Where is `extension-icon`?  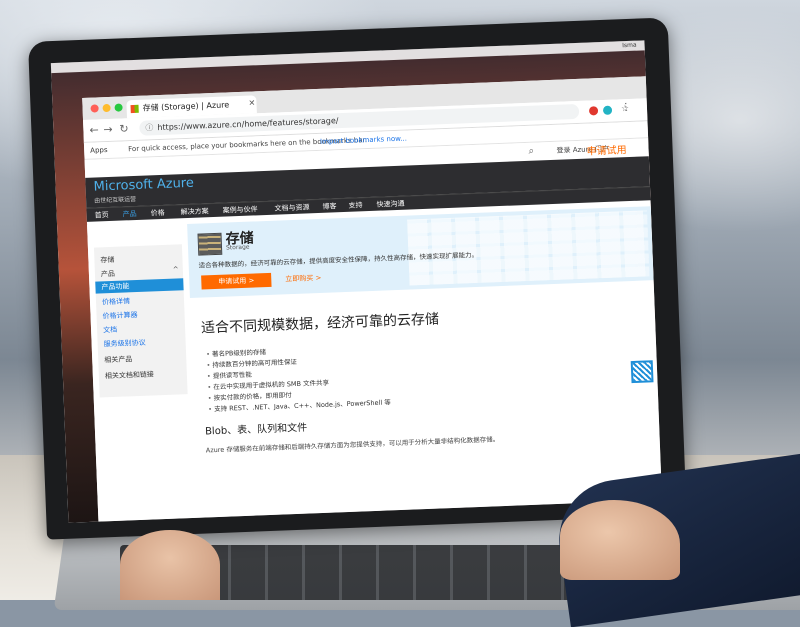 extension-icon is located at coordinates (607, 110).